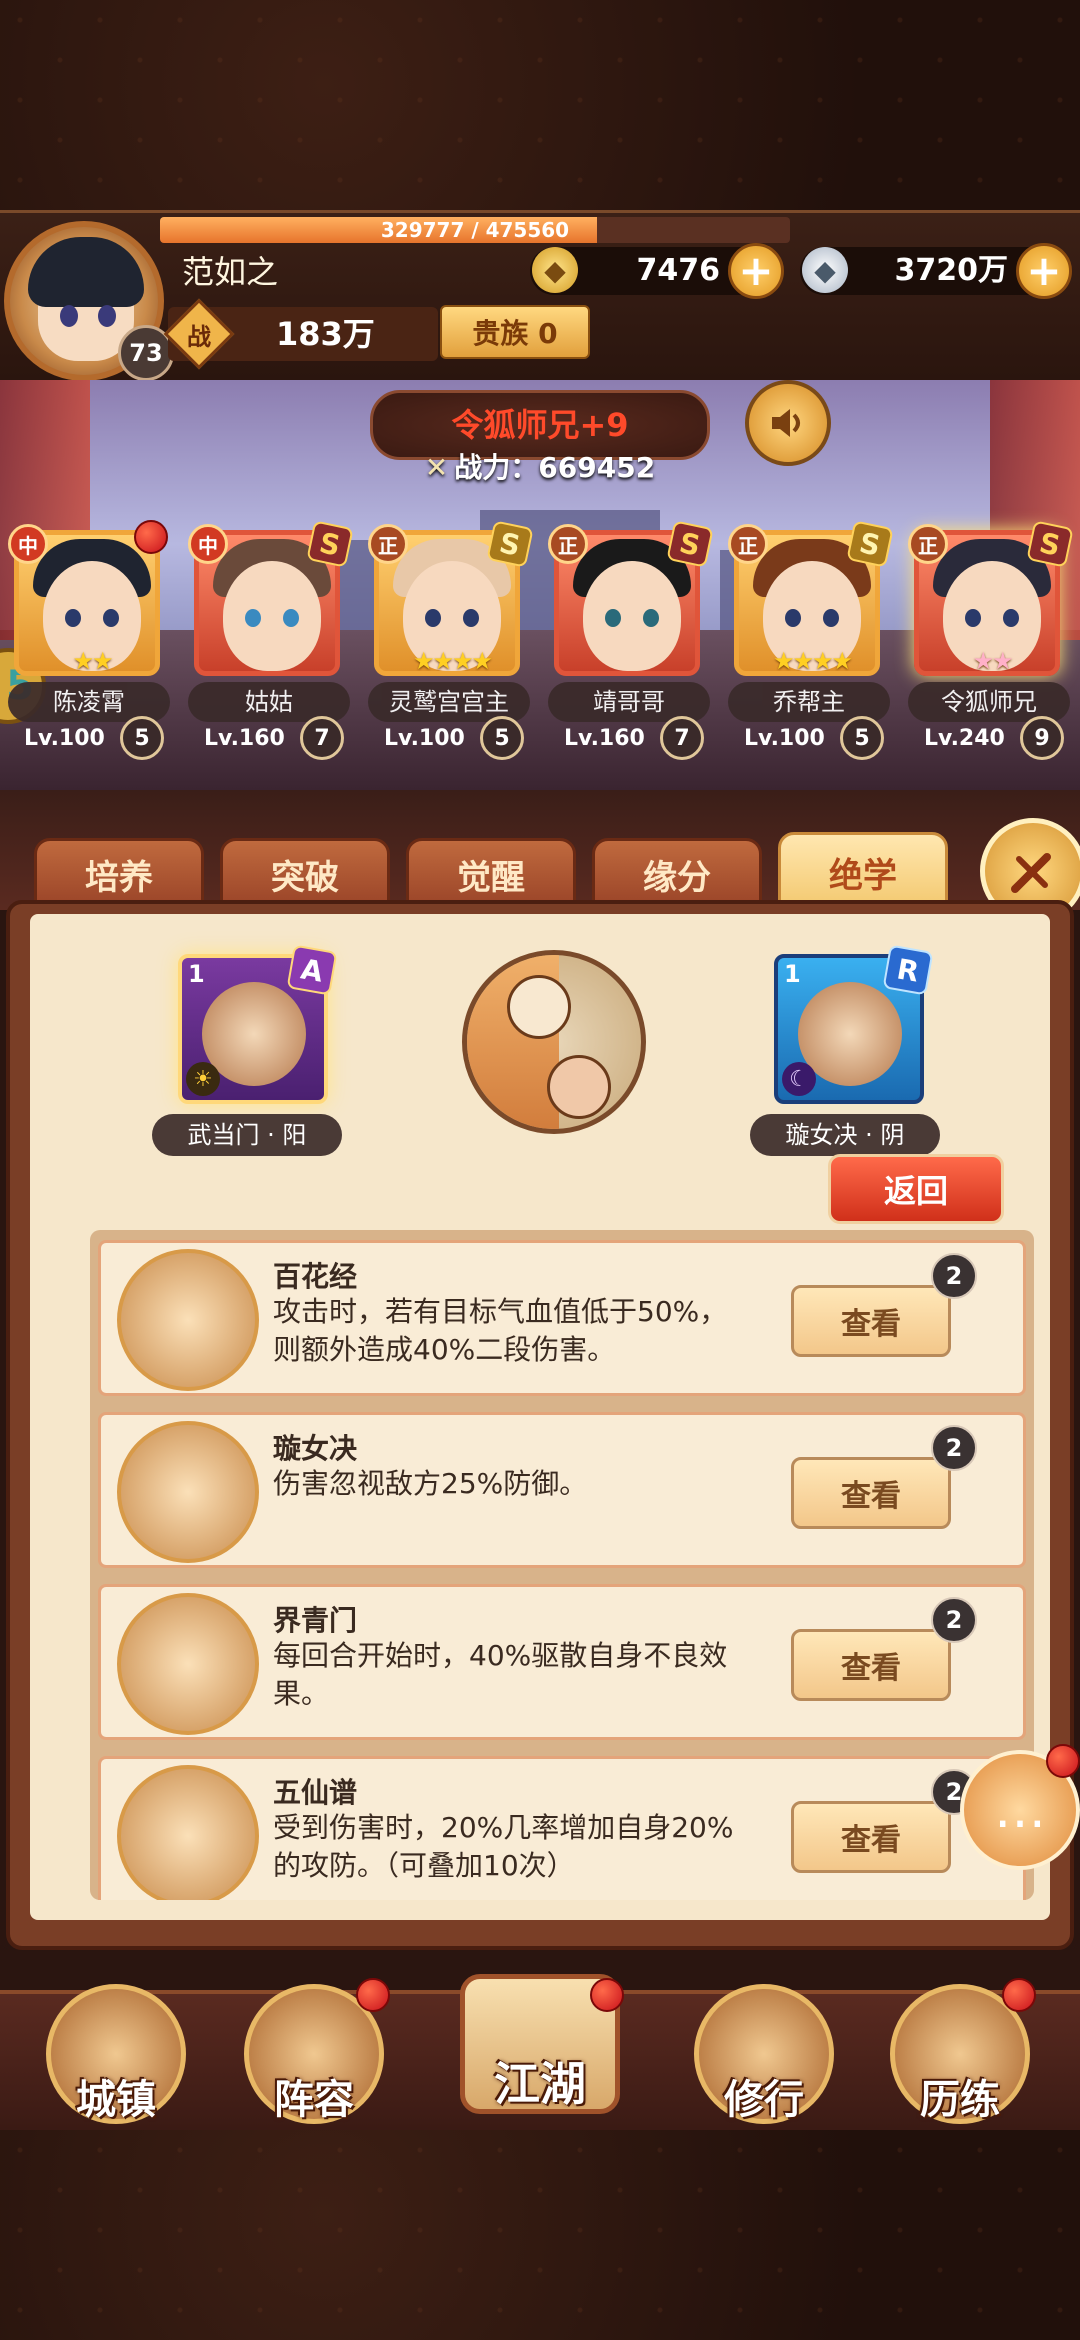  What do you see at coordinates (515, 332) in the screenshot?
I see `noble-button: 贵族 0` at bounding box center [515, 332].